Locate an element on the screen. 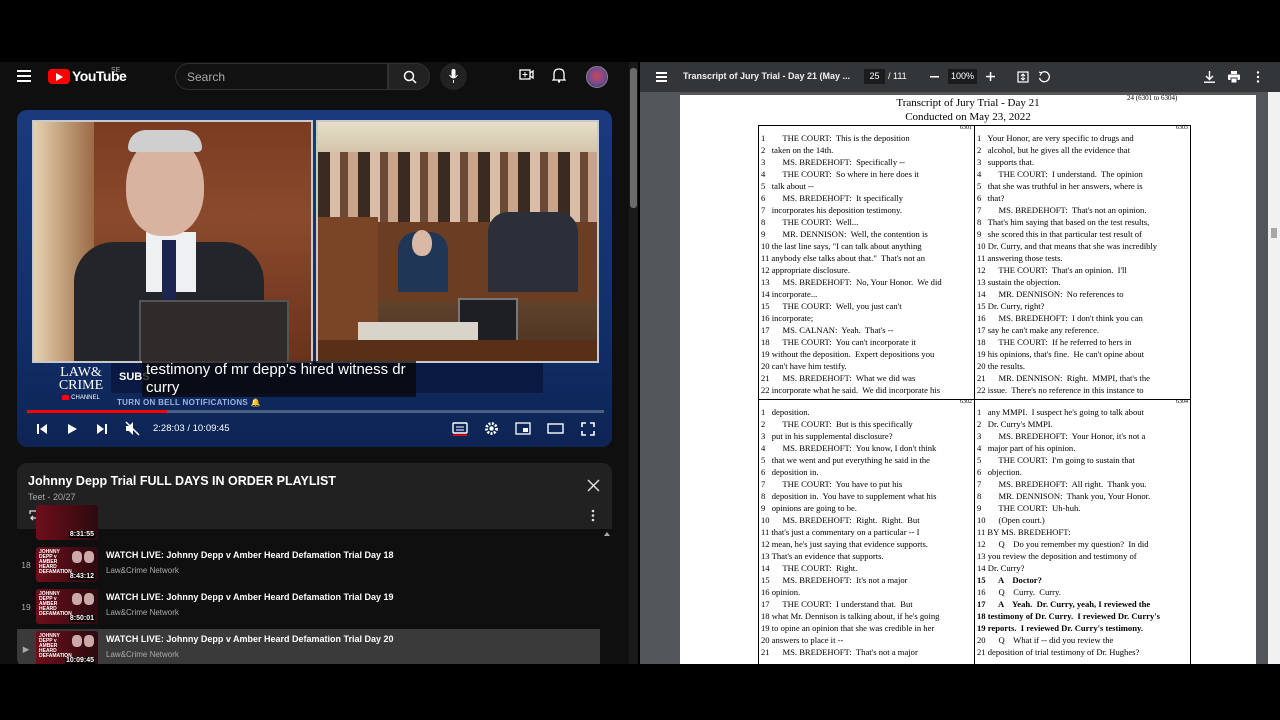  transcript-line: 16 MS. BREDEHOFT: I don't think you can is located at coordinates (1060, 318).